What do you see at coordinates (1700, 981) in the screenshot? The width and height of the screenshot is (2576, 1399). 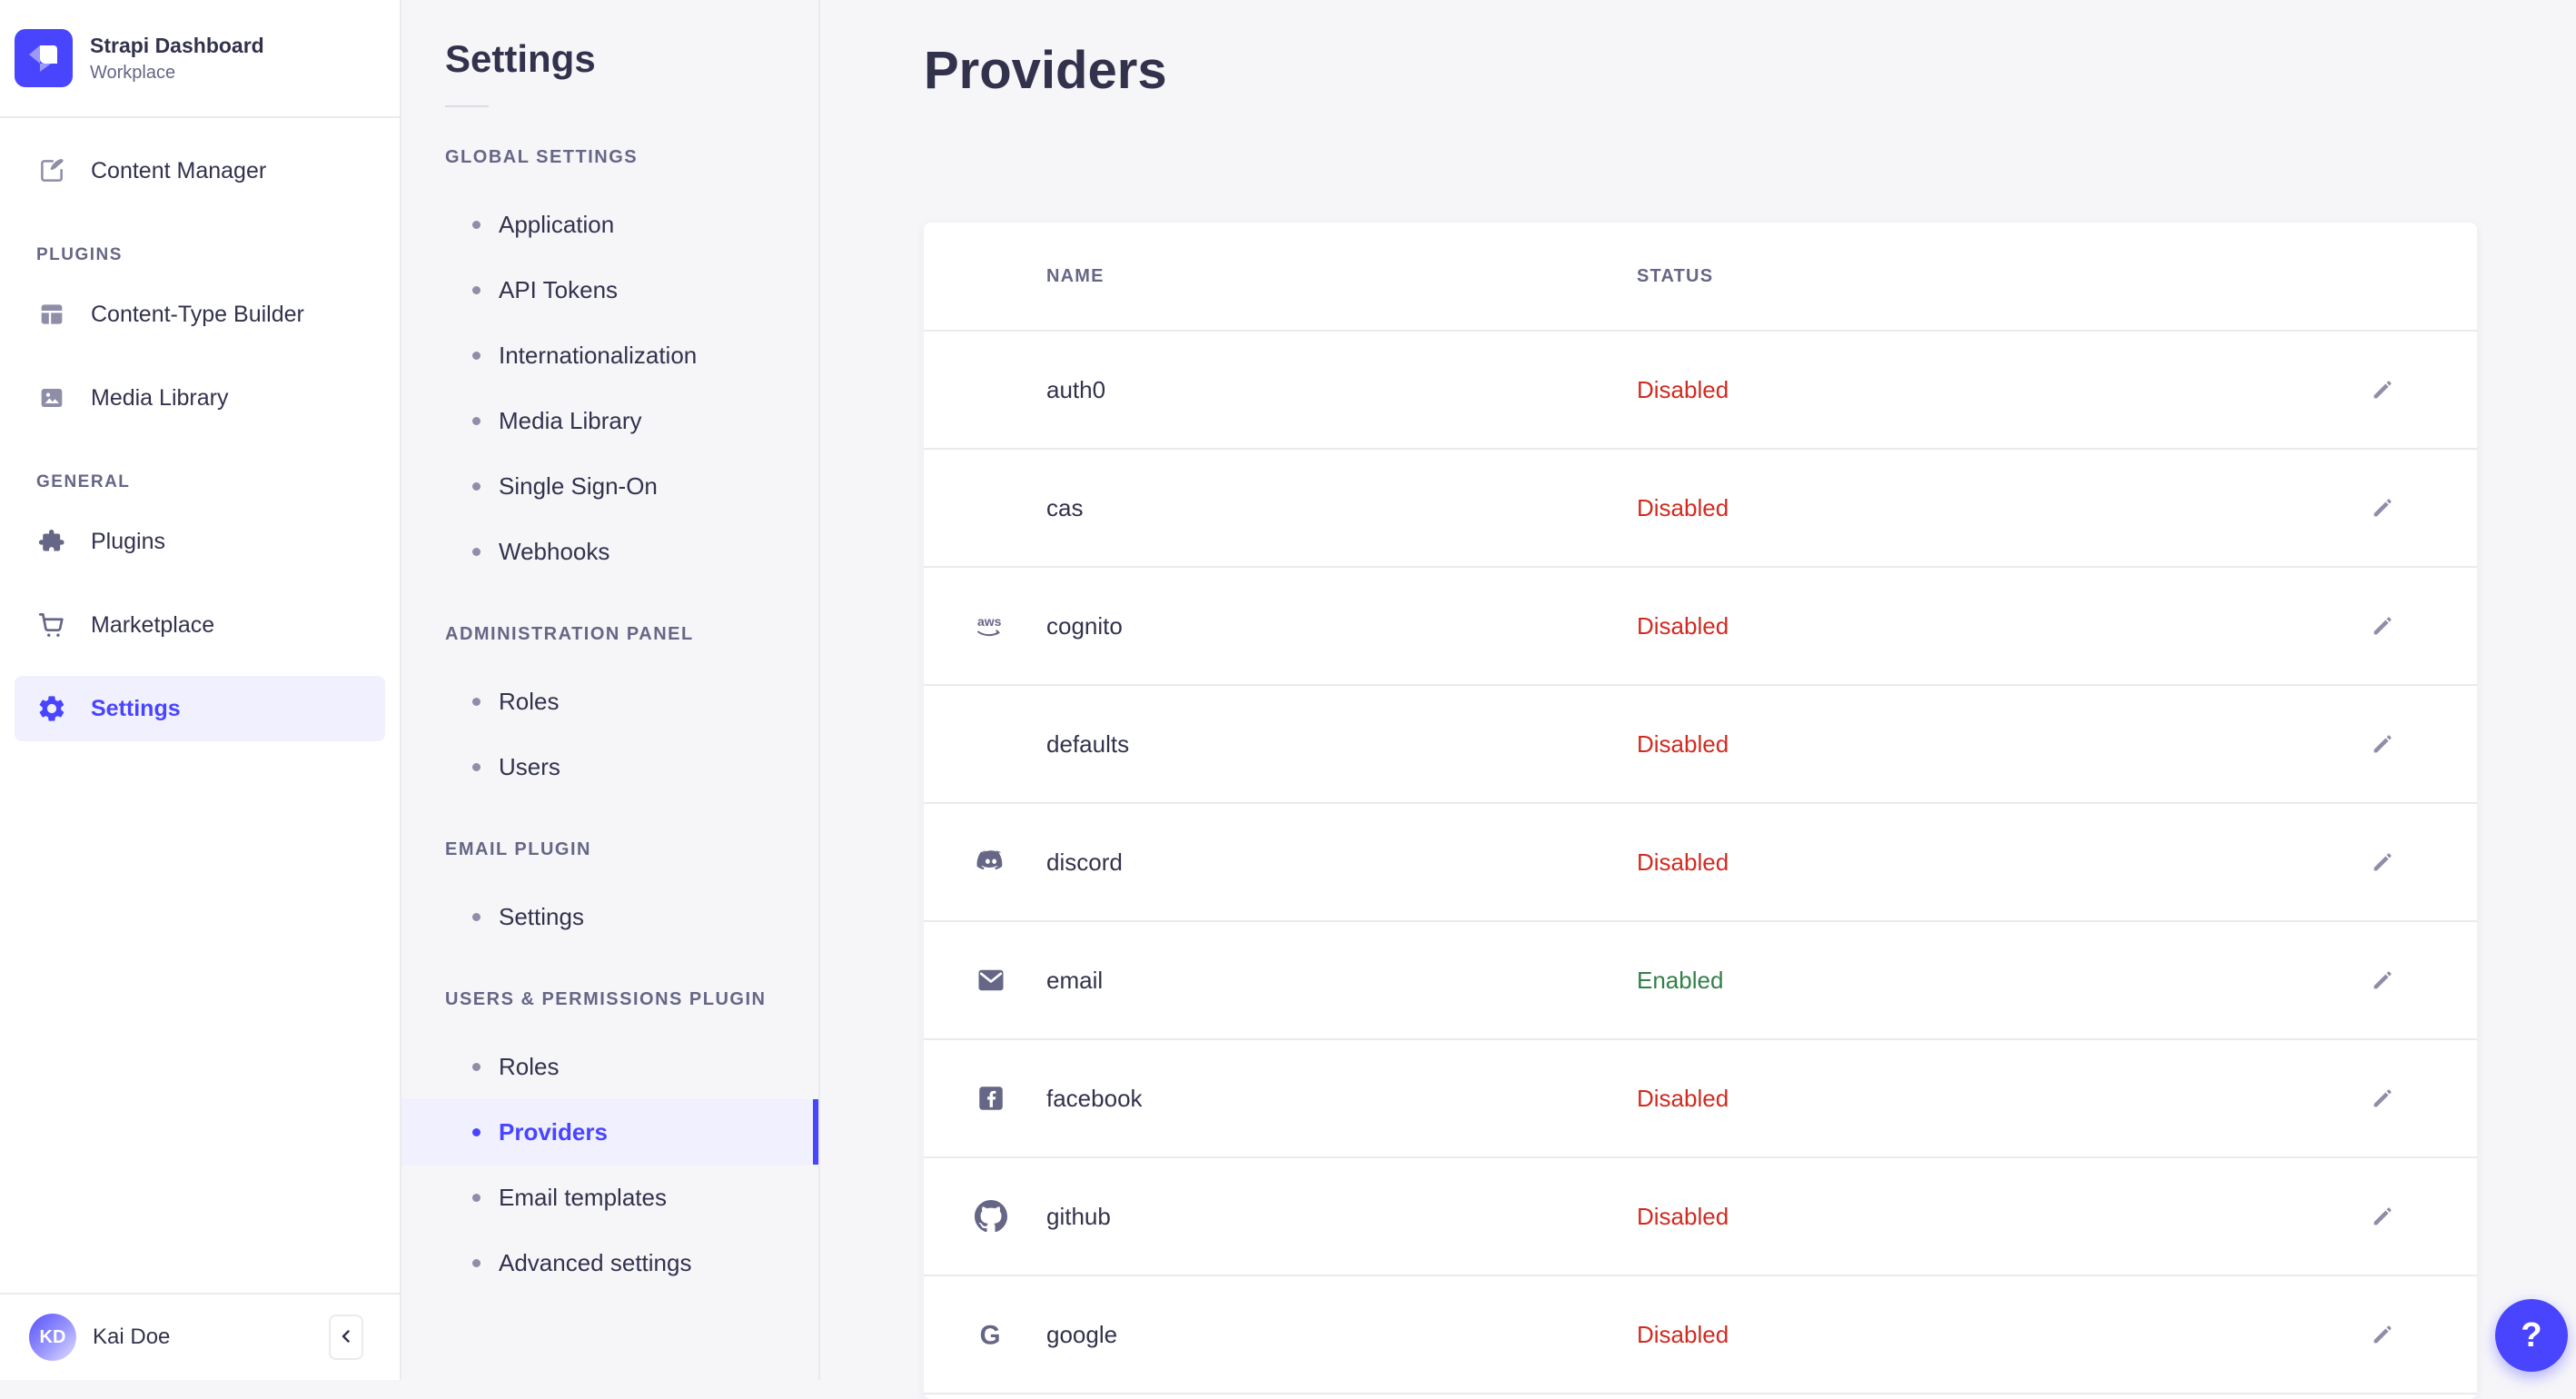 I see `table-row: email Enabled` at bounding box center [1700, 981].